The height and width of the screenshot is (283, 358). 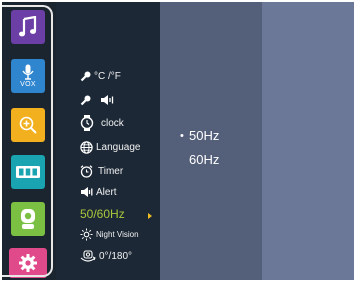 I want to click on menu-item-night-vision: Night Vision, so click(x=109, y=234).